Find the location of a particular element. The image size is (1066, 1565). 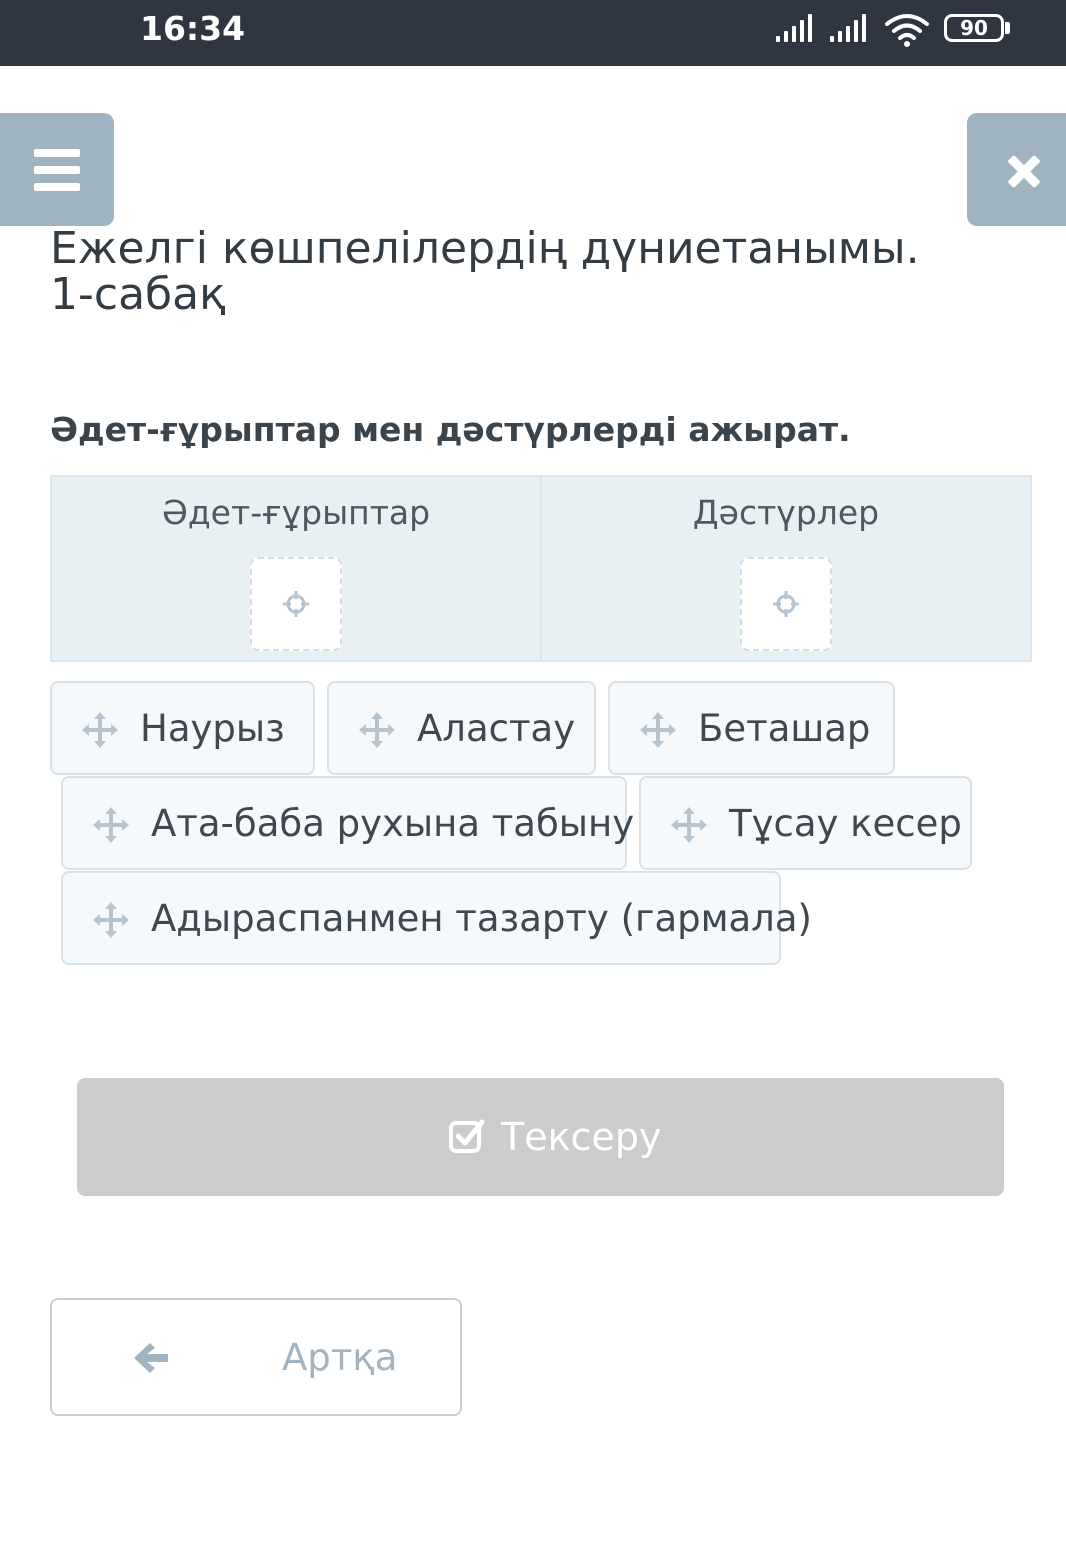

chip-label: Аластау is located at coordinates (496, 728).